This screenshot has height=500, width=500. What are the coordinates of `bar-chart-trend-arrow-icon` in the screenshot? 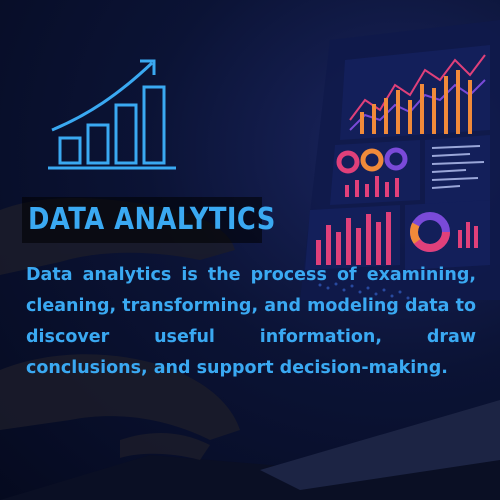 It's located at (112, 114).